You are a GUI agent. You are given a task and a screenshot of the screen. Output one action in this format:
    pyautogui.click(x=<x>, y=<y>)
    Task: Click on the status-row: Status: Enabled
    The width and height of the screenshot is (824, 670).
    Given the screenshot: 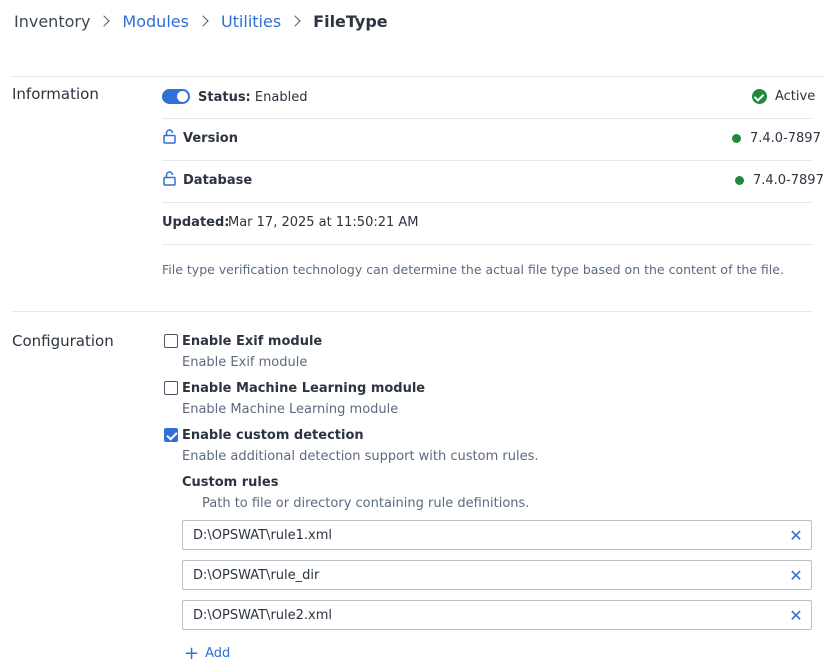 What is the action you would take?
    pyautogui.click(x=252, y=97)
    